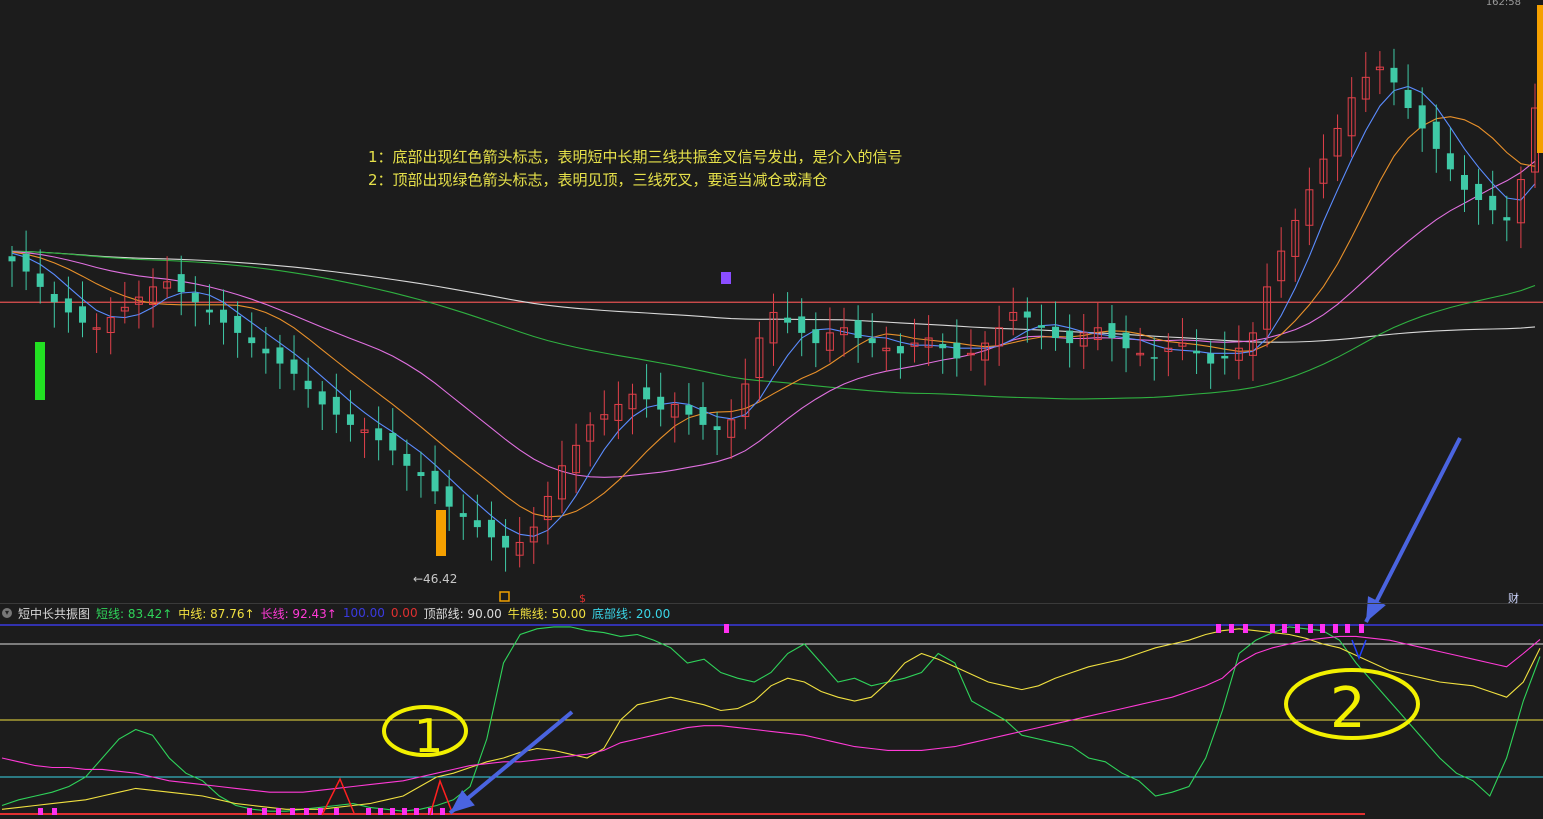 This screenshot has height=819, width=1543. What do you see at coordinates (1359, 650) in the screenshot?
I see `death-cross-marker` at bounding box center [1359, 650].